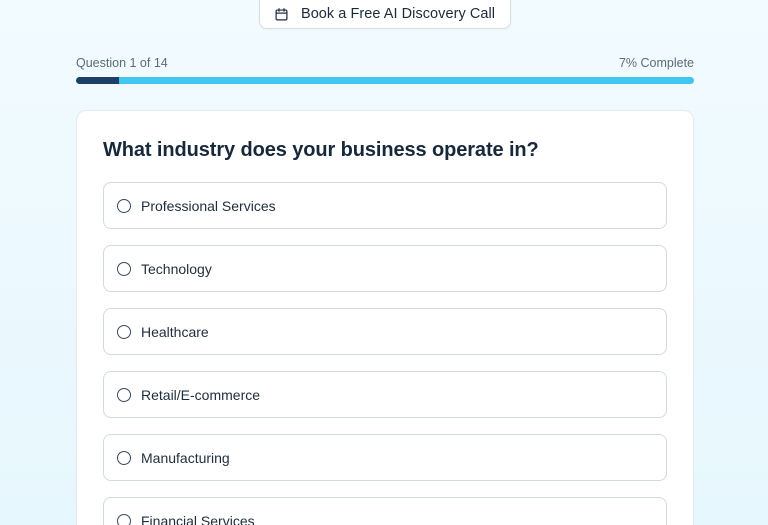 This screenshot has width=768, height=525. Describe the element at coordinates (385, 394) in the screenshot. I see `option-retail-ecommerce: Retail/E-commerce` at that location.